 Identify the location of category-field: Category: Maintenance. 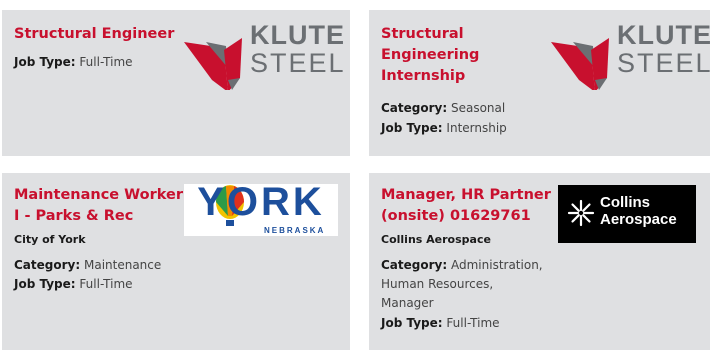
(87, 265).